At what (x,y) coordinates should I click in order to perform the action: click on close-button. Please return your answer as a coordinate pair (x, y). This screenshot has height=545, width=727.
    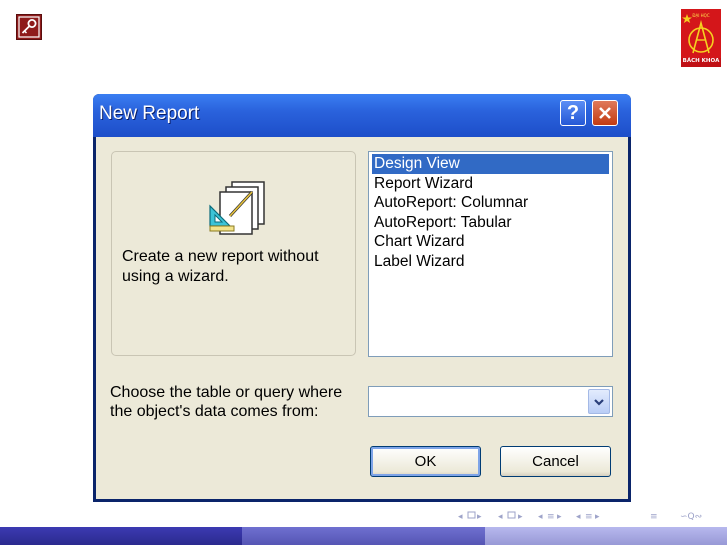
    Looking at the image, I should click on (605, 113).